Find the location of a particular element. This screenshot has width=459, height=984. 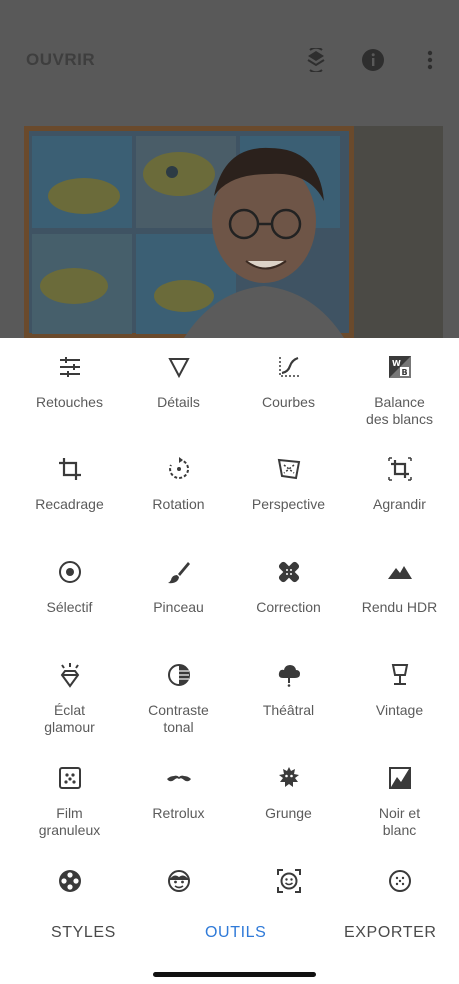

tool-label: Correction is located at coordinates (288, 607).